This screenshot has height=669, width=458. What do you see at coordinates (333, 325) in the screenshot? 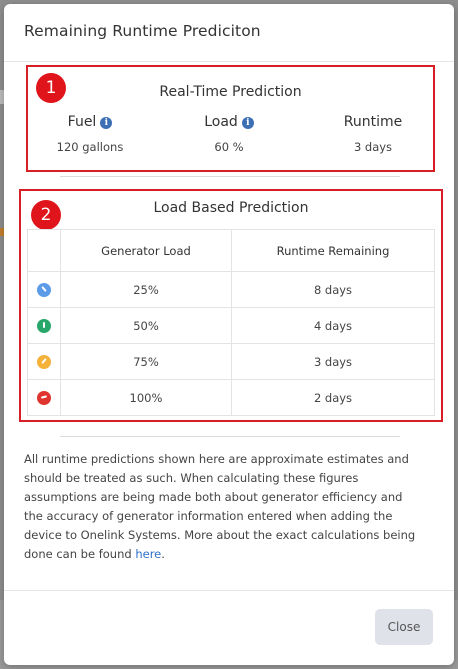
I see `runtime-cell: 4 days` at bounding box center [333, 325].